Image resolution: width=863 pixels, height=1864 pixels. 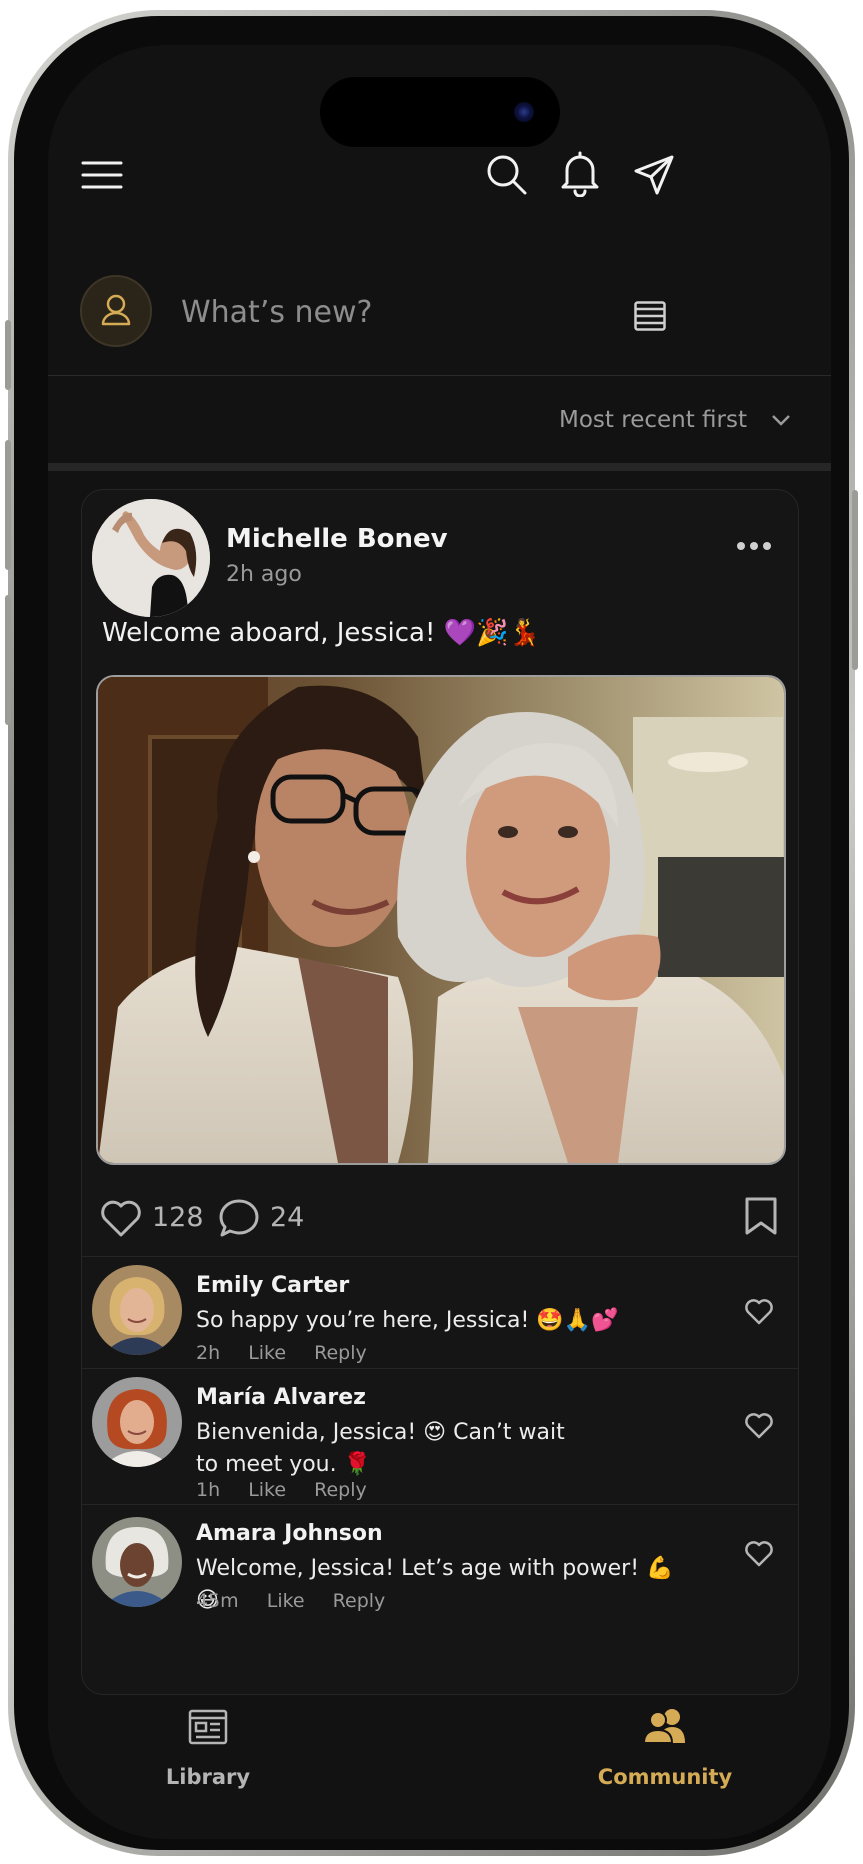 I want to click on tab-community-label: Community, so click(x=665, y=1777).